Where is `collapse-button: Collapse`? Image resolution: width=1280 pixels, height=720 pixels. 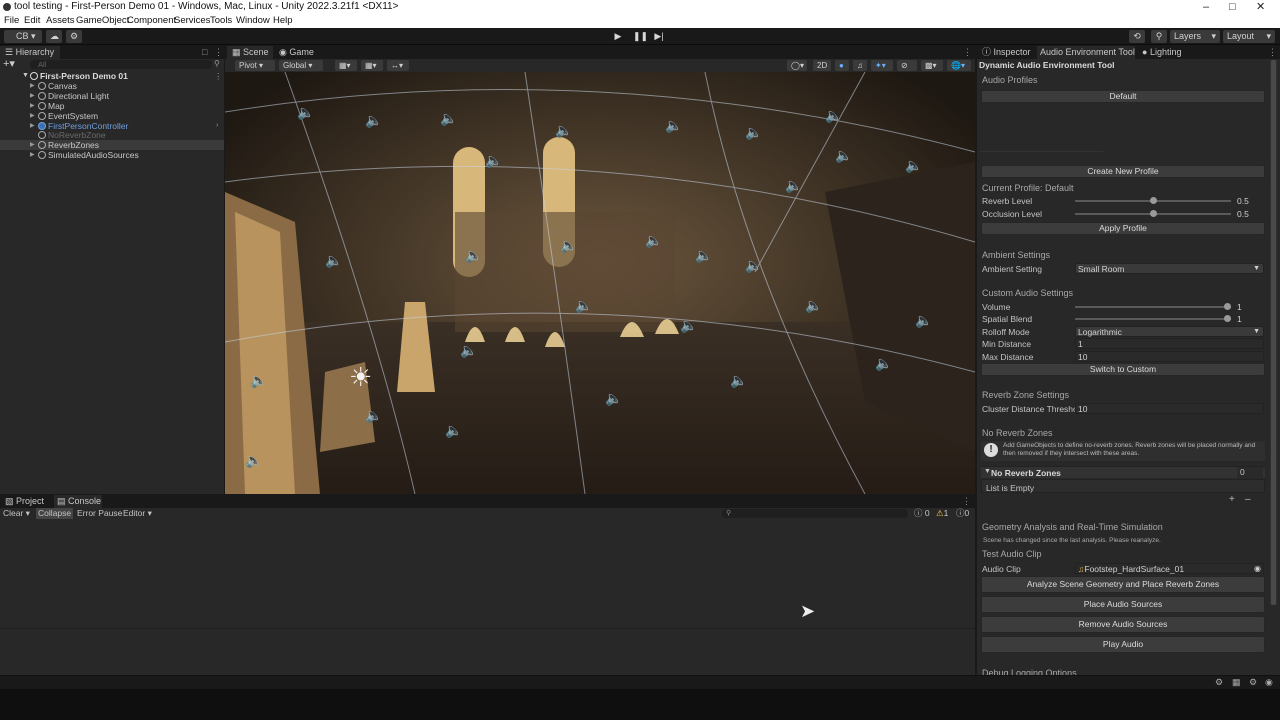
collapse-button: Collapse is located at coordinates (55, 513).